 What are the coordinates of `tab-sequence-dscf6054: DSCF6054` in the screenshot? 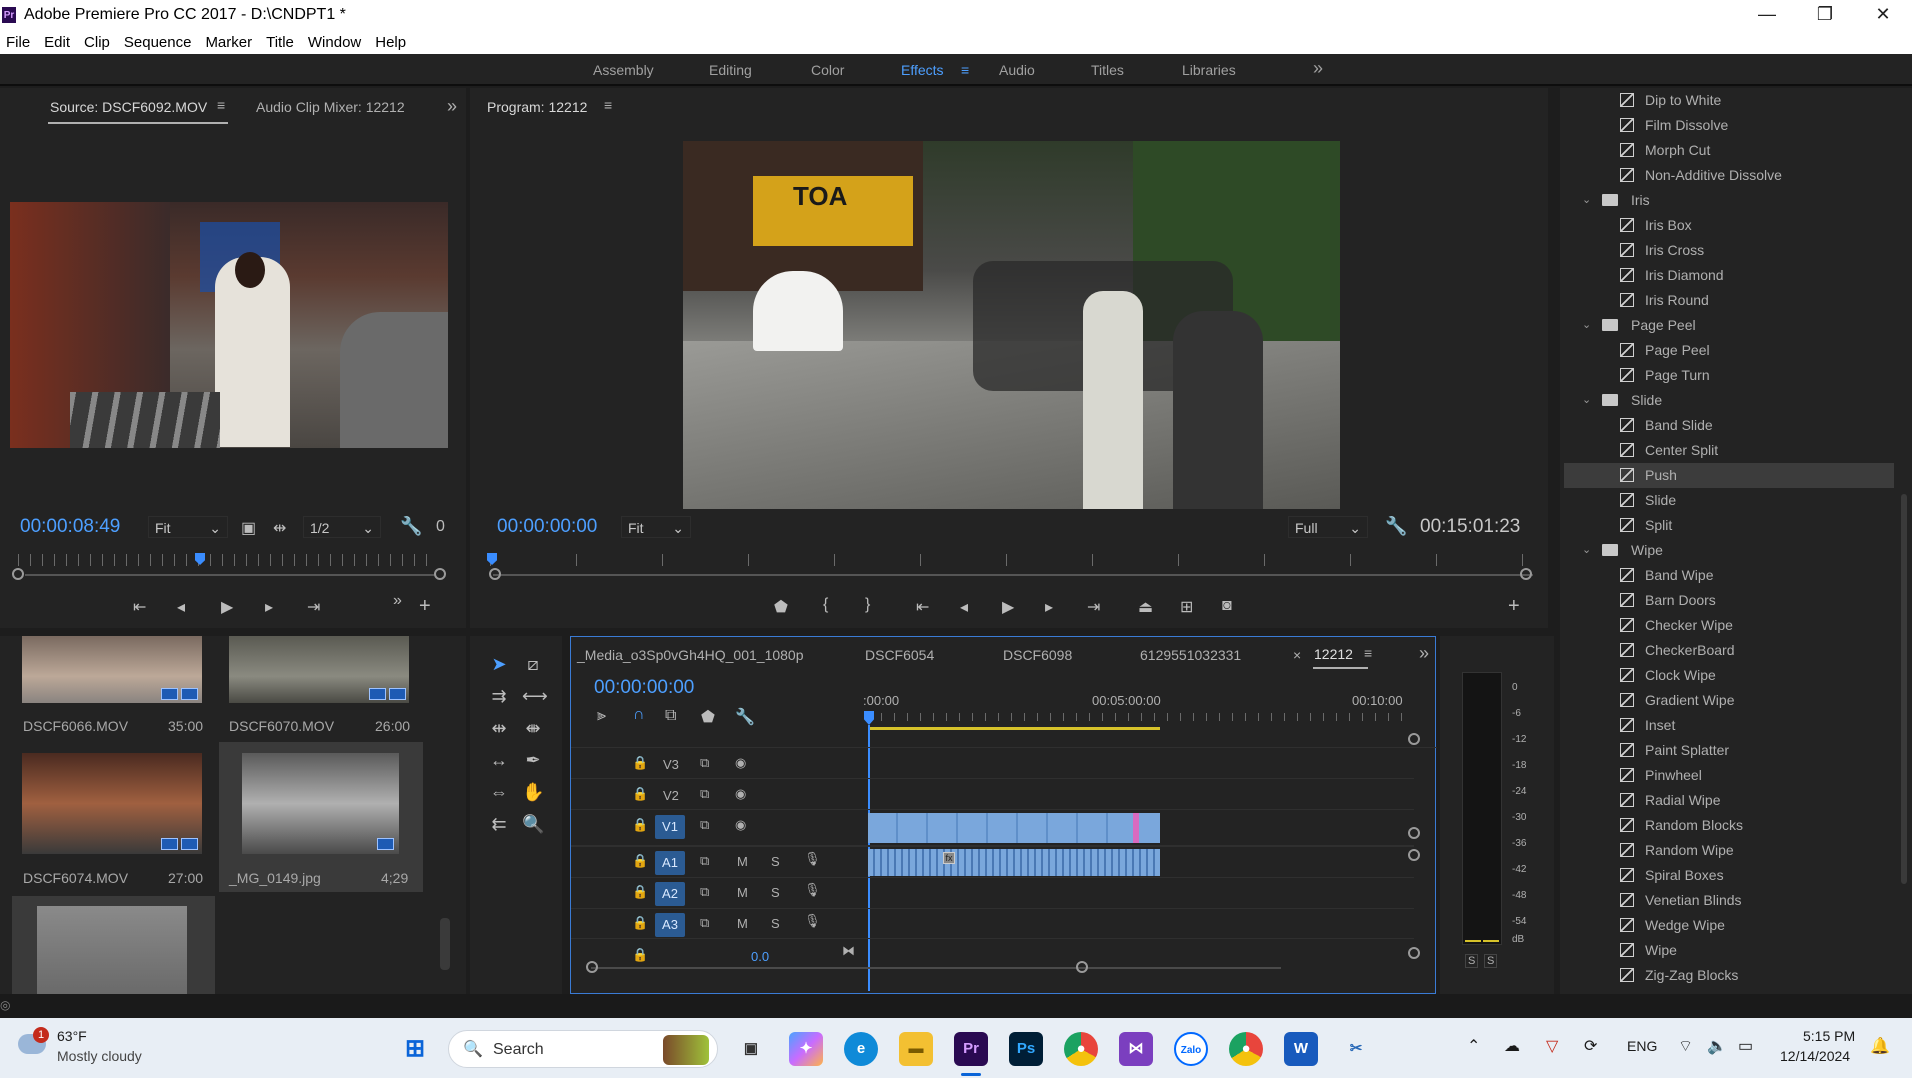 It's located at (899, 655).